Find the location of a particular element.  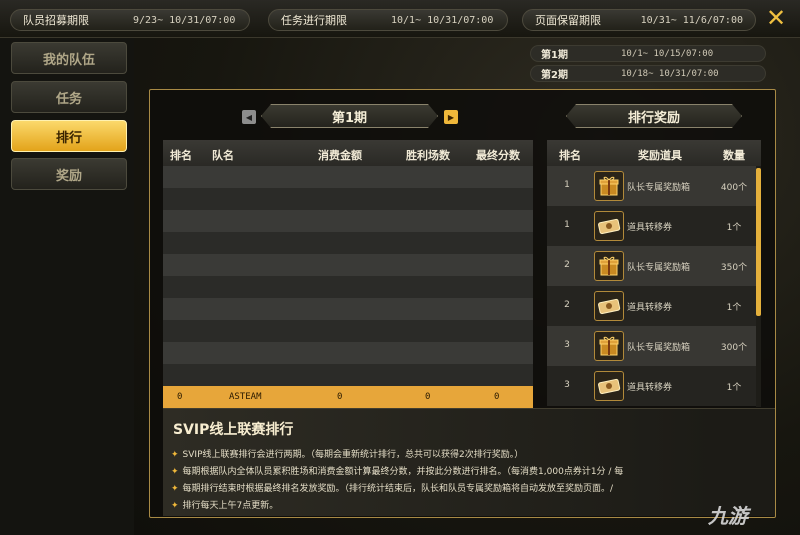

prev-period-arrow-icon: ◀ is located at coordinates (249, 117).